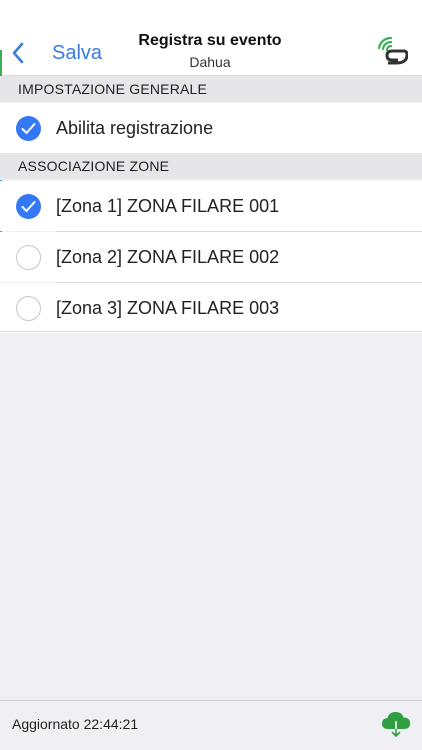  Describe the element at coordinates (168, 307) in the screenshot. I see `row-label: [Zona 3] ZONA FILARE 003` at that location.